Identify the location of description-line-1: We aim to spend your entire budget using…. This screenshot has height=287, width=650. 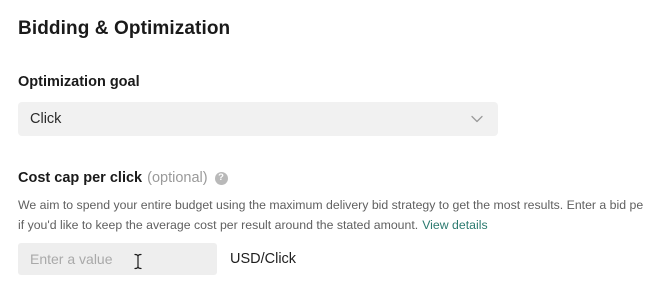
(331, 205).